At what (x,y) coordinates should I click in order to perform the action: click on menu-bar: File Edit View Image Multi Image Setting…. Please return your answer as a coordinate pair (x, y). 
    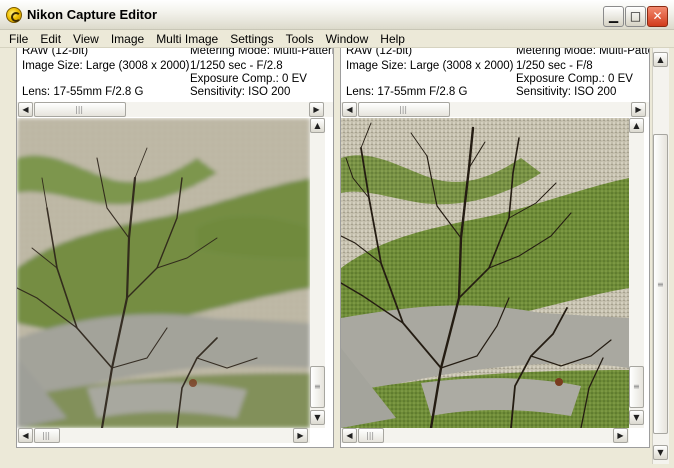
    Looking at the image, I should click on (337, 39).